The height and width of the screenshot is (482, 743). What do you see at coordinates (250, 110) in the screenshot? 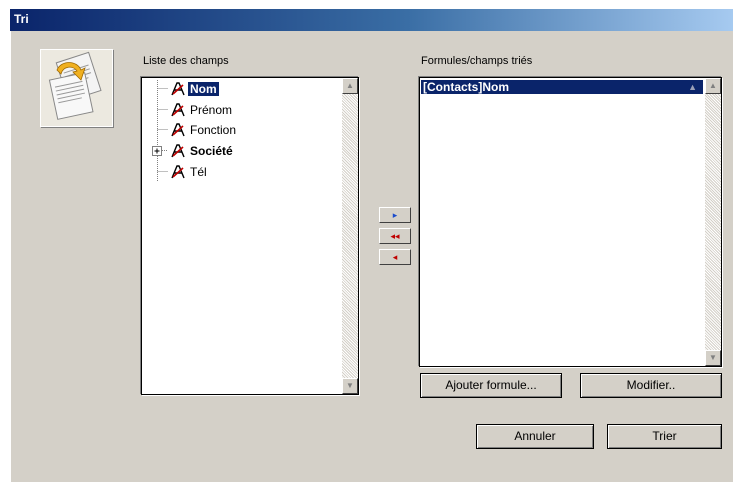
I see `tree-item-prenom: Prénom` at bounding box center [250, 110].